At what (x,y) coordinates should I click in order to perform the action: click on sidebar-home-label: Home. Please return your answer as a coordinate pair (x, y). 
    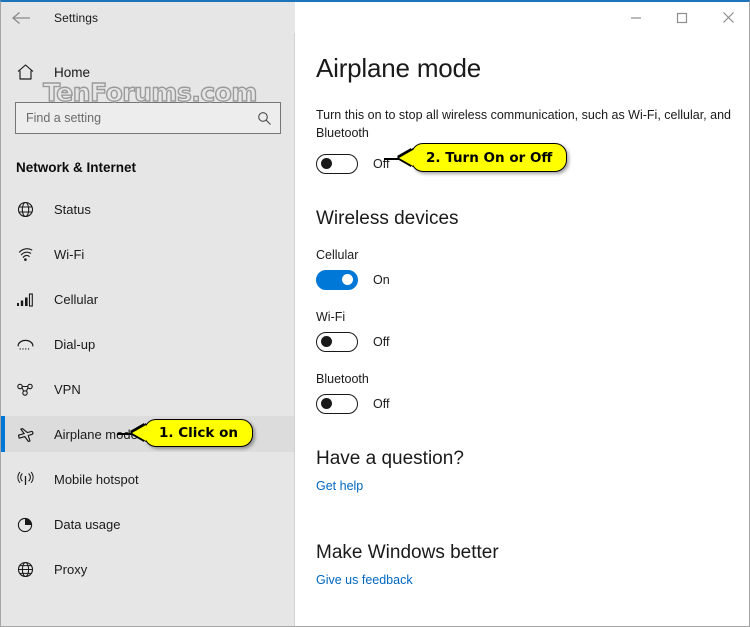
    Looking at the image, I should click on (72, 72).